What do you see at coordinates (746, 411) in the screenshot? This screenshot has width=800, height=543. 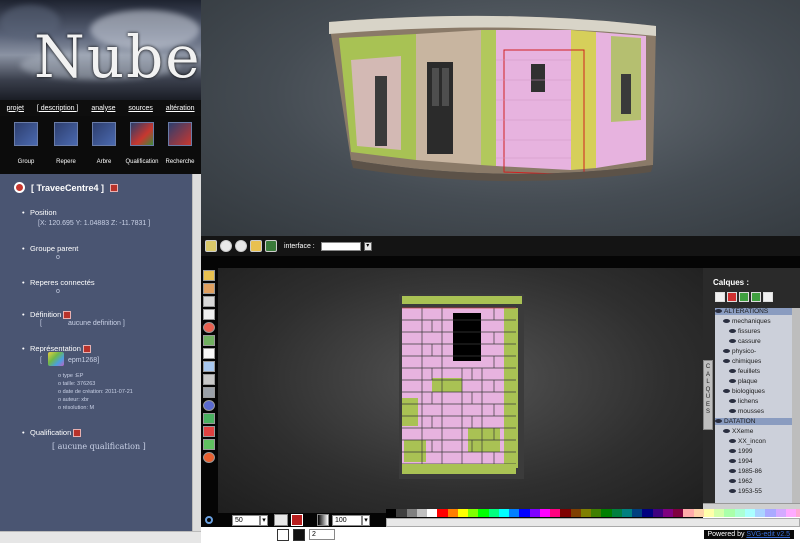 I see `layer-item: mousses` at bounding box center [746, 411].